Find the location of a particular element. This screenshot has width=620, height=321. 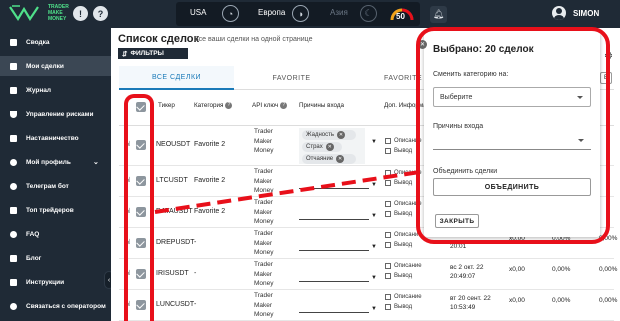

logo: TRADER MAKE MONEY is located at coordinates (38, 13).